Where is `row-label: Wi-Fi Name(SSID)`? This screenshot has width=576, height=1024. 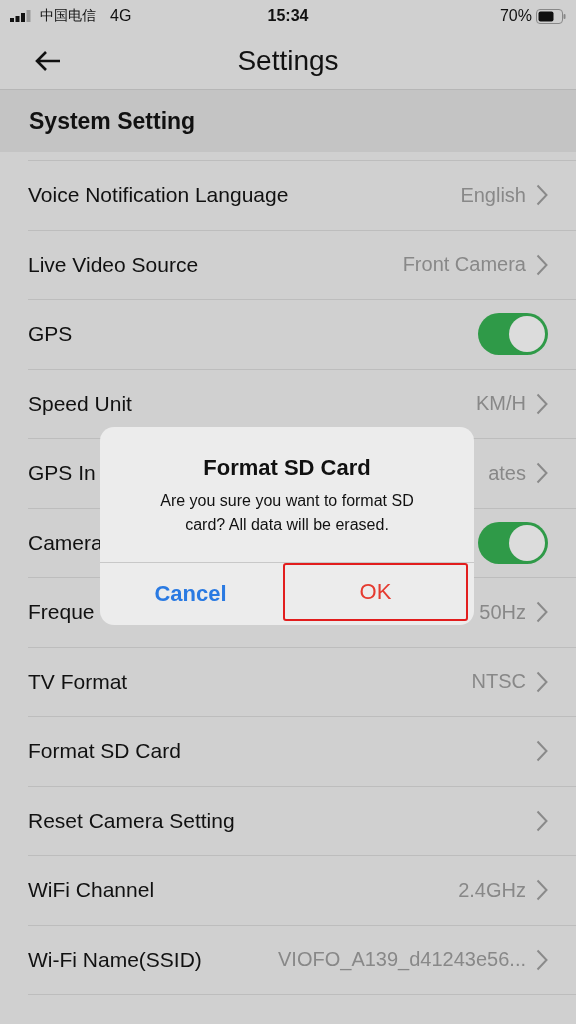 row-label: Wi-Fi Name(SSID) is located at coordinates (115, 959).